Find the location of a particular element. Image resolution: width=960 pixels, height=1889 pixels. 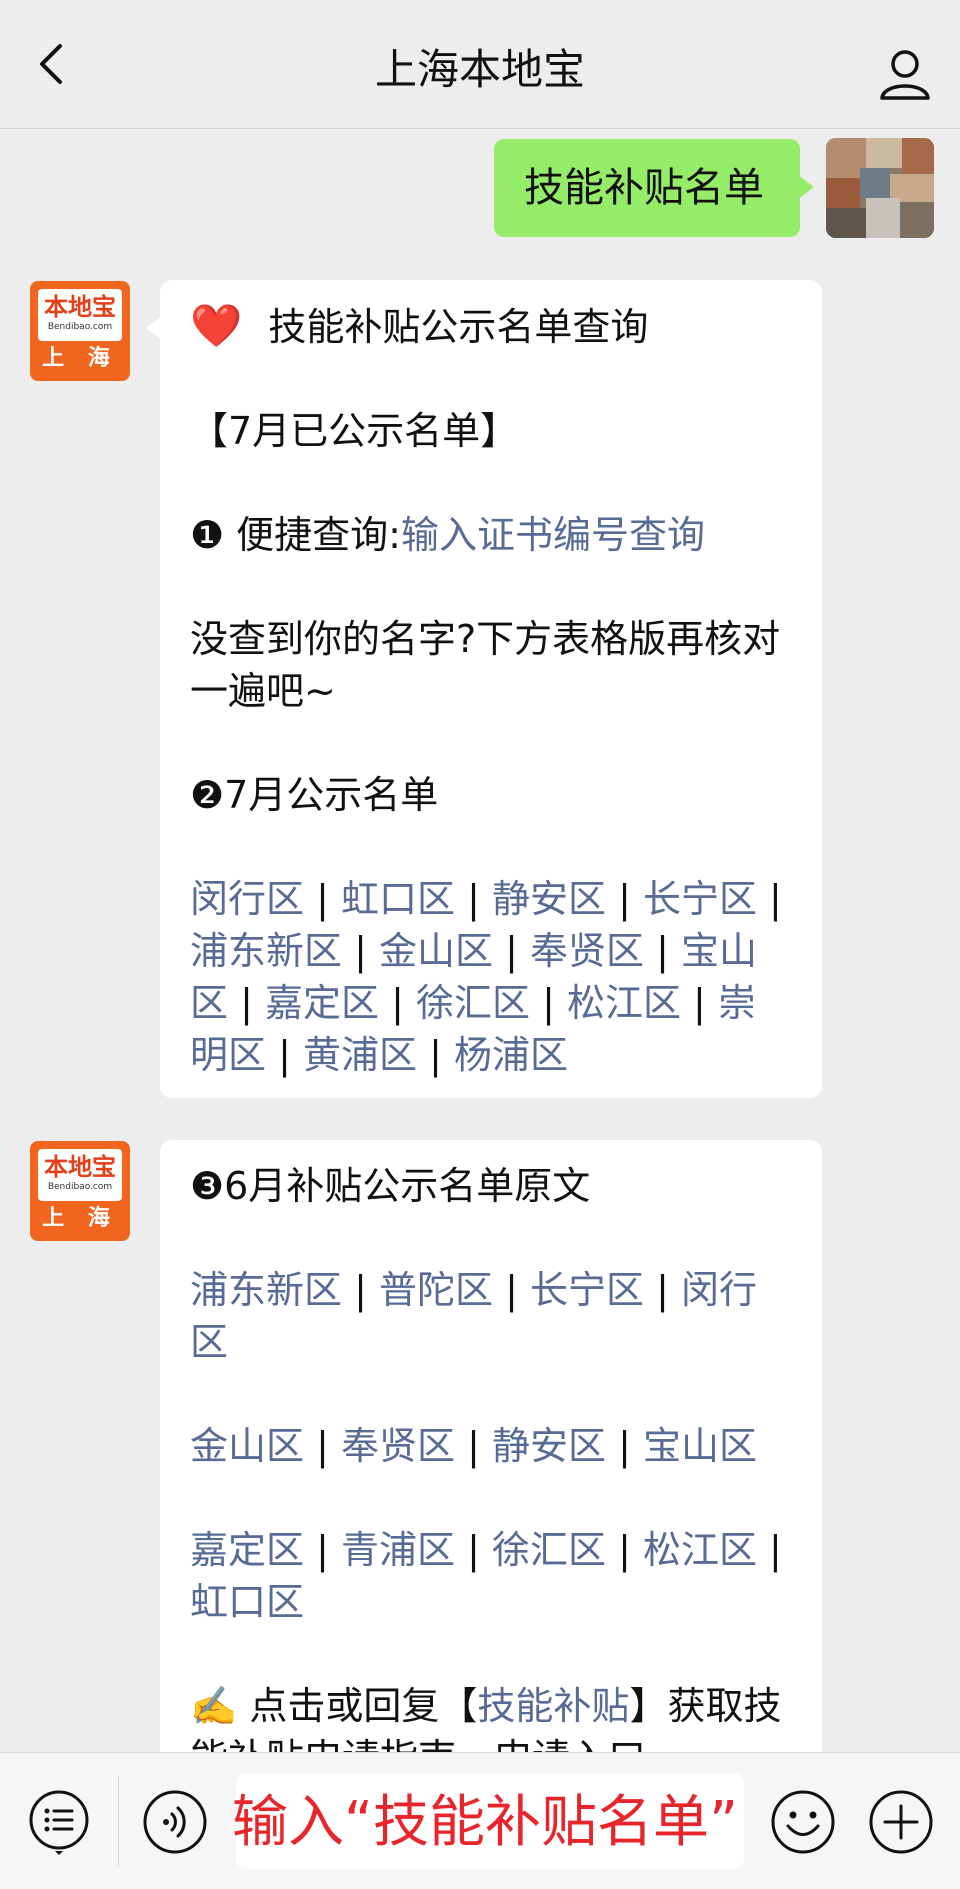

message-title: 技能补贴公示名单查询 is located at coordinates (458, 327).